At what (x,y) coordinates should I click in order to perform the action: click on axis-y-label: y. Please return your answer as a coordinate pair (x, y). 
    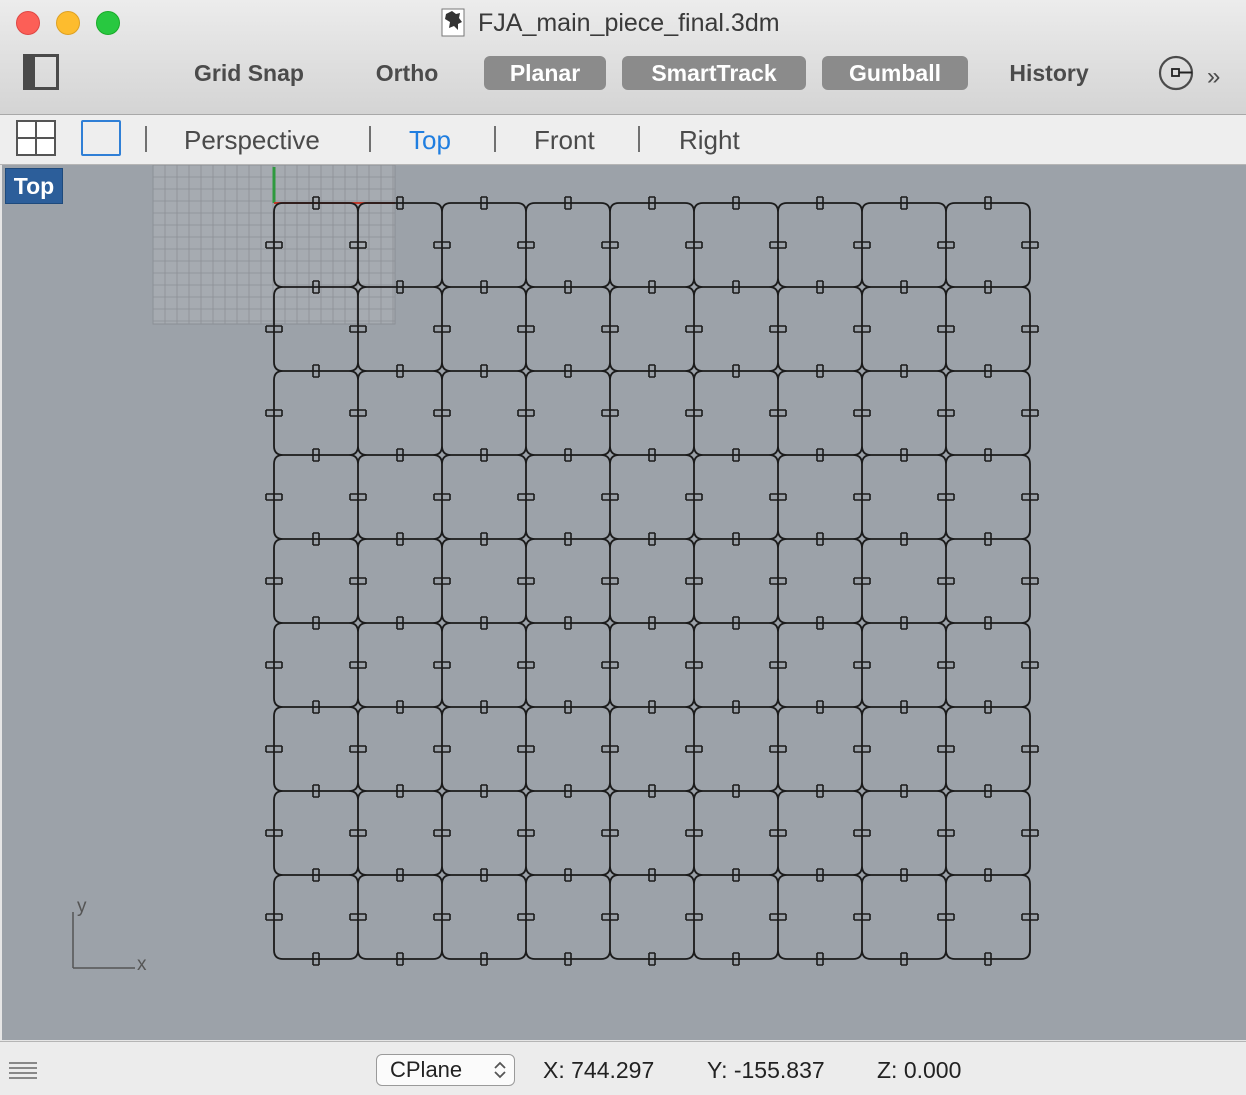
    Looking at the image, I should click on (82, 906).